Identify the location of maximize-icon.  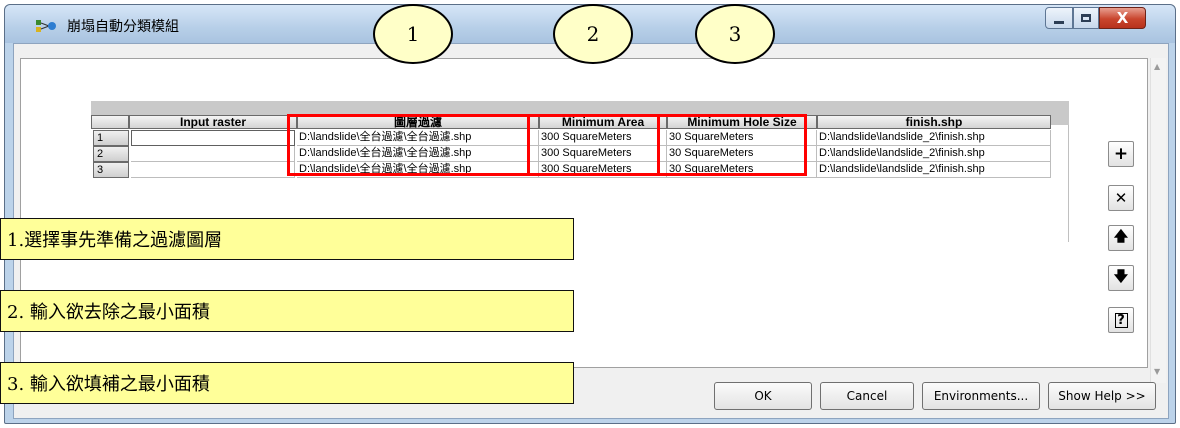
(1086, 18).